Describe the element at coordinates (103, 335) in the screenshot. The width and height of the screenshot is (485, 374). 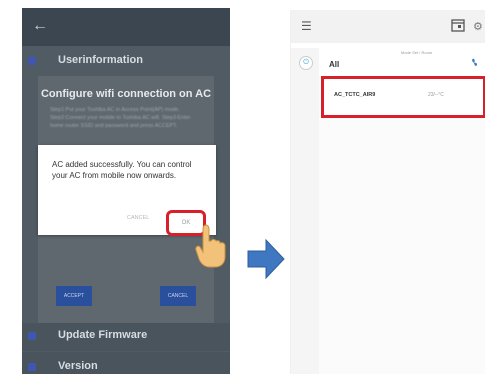
I see `menu-item-label: Update Firmware` at that location.